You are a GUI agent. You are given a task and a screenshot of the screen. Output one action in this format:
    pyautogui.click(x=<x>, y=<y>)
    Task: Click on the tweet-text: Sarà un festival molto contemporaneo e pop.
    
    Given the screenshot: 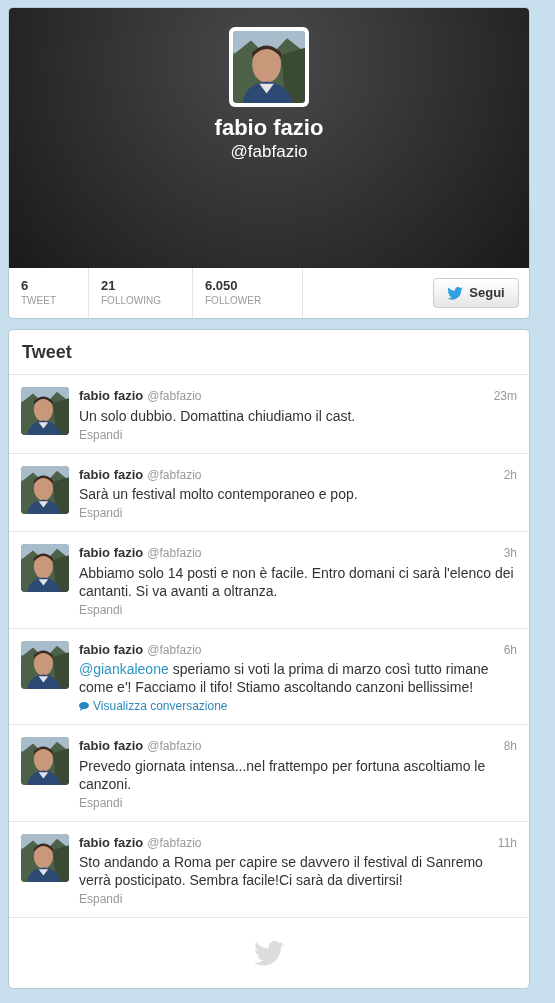 What is the action you would take?
    pyautogui.click(x=219, y=494)
    